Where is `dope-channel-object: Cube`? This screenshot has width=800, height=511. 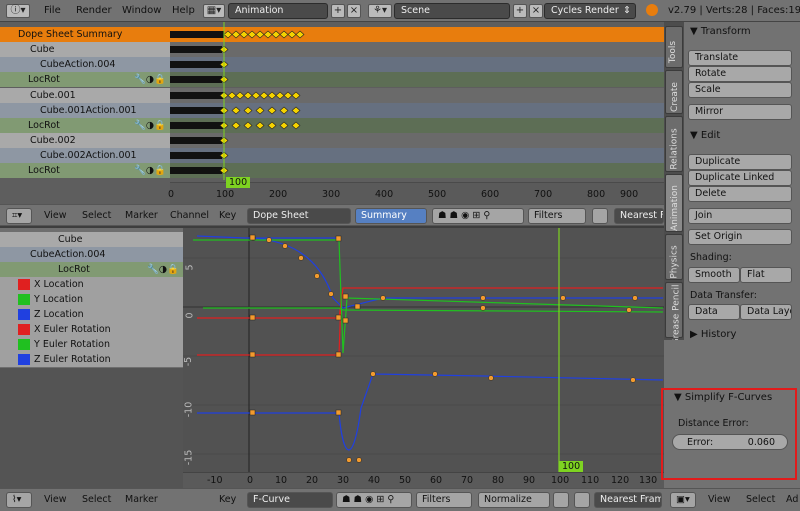
dope-channel-object: Cube is located at coordinates (85, 49).